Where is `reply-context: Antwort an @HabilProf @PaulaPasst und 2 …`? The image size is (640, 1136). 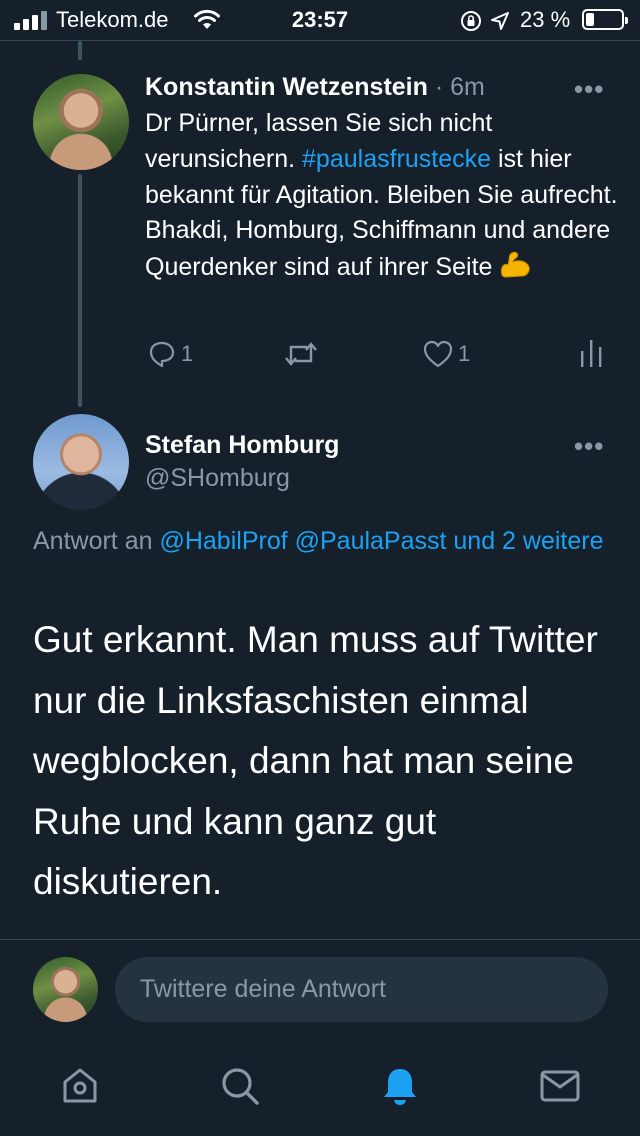 reply-context: Antwort an @HabilProf @PaulaPasst und 2 … is located at coordinates (328, 541).